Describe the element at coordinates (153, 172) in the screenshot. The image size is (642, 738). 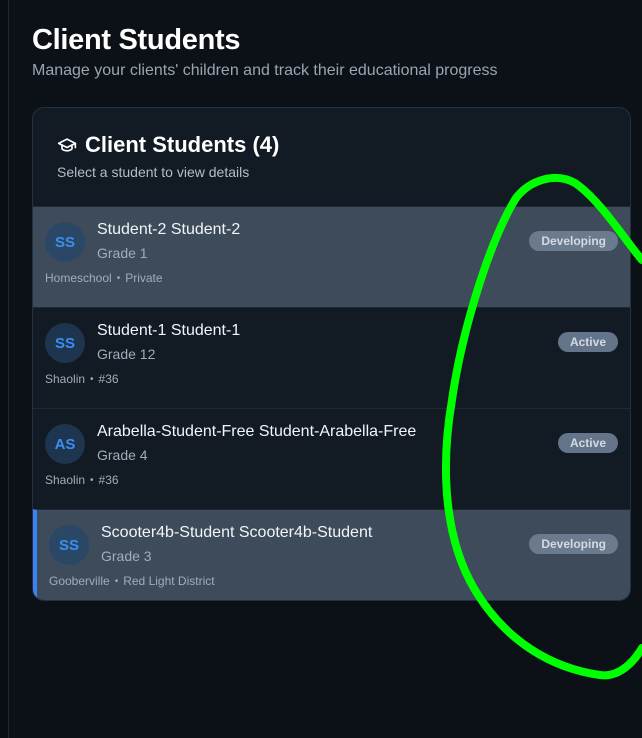
I see `card-description: Select a student to view details` at that location.